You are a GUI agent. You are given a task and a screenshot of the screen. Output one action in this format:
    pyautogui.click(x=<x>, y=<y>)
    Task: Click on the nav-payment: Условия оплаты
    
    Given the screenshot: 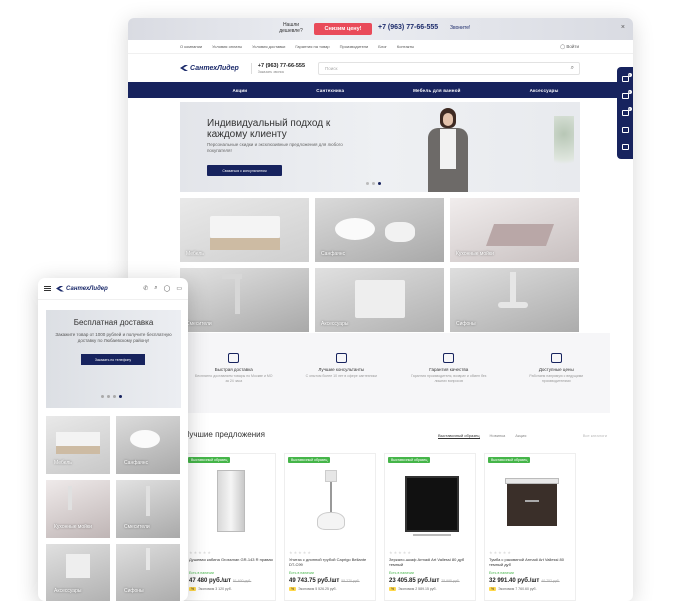 What is the action you would take?
    pyautogui.click(x=227, y=46)
    